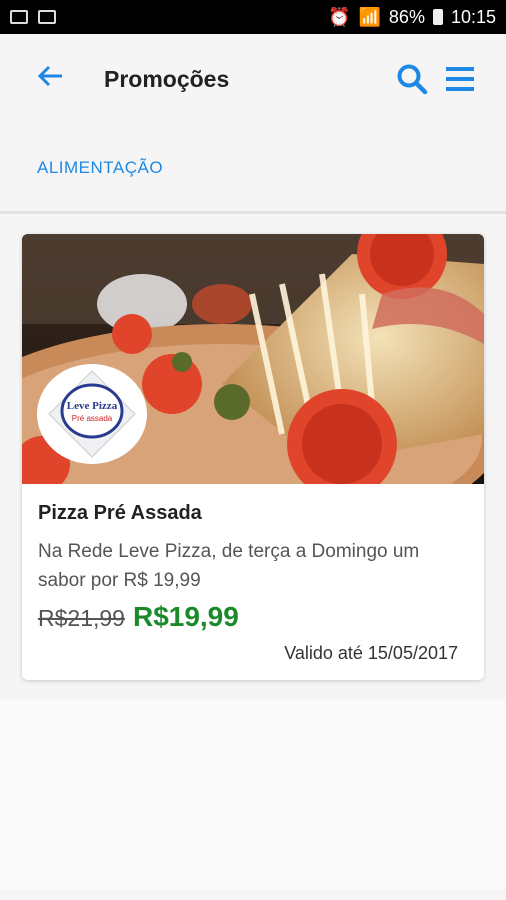 The image size is (506, 900). I want to click on app-bar: Promoções, so click(253, 79).